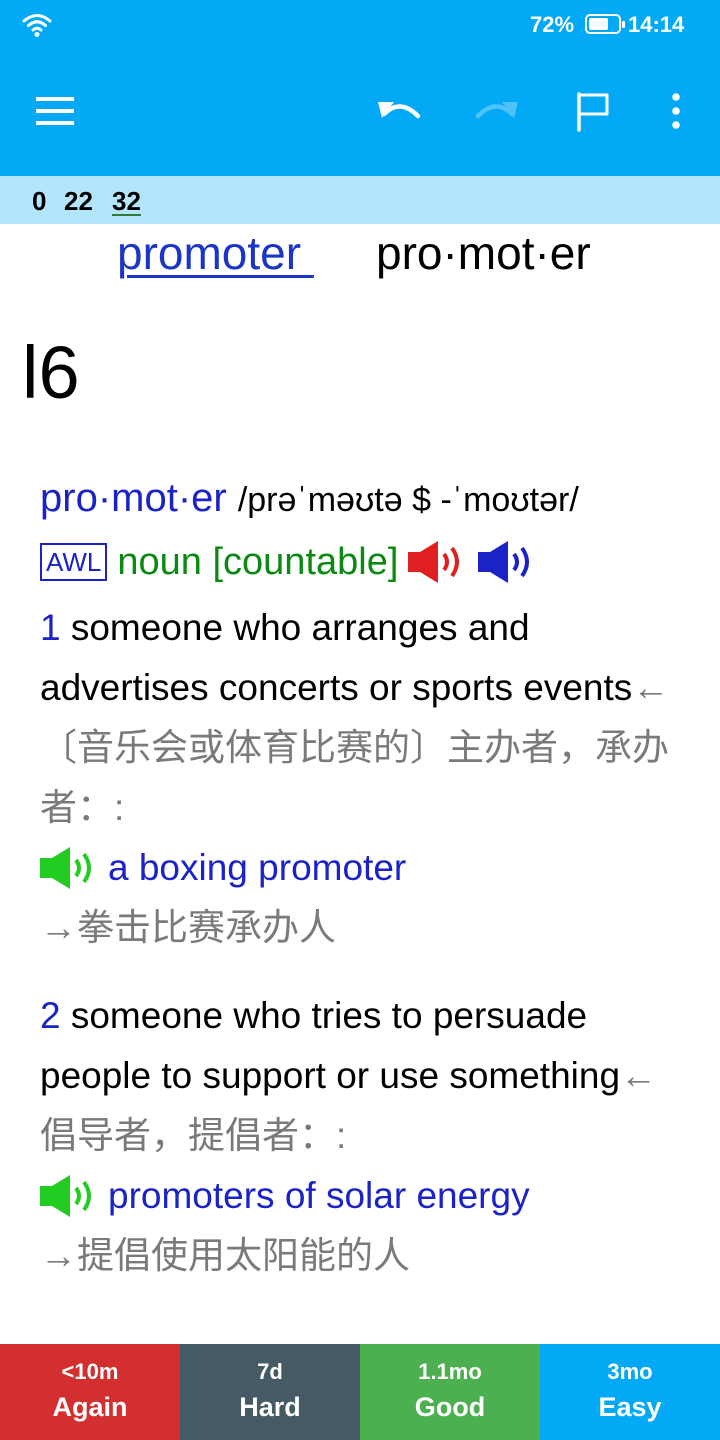 The height and width of the screenshot is (1440, 720). What do you see at coordinates (51, 372) in the screenshot?
I see `level-label: l6` at bounding box center [51, 372].